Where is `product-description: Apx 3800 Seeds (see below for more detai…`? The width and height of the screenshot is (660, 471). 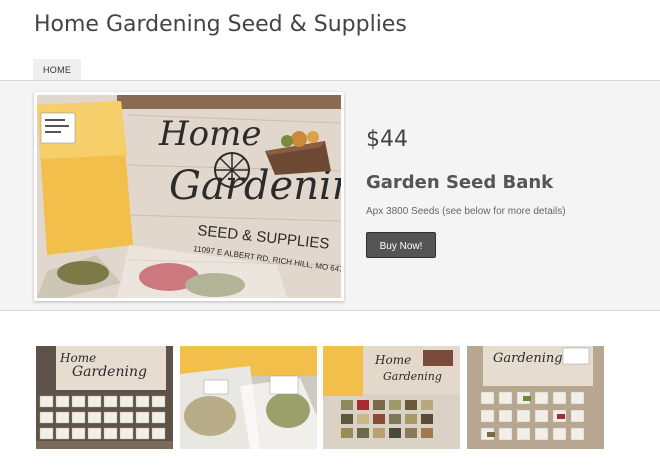 product-description: Apx 3800 Seeds (see below for more detai… is located at coordinates (466, 211).